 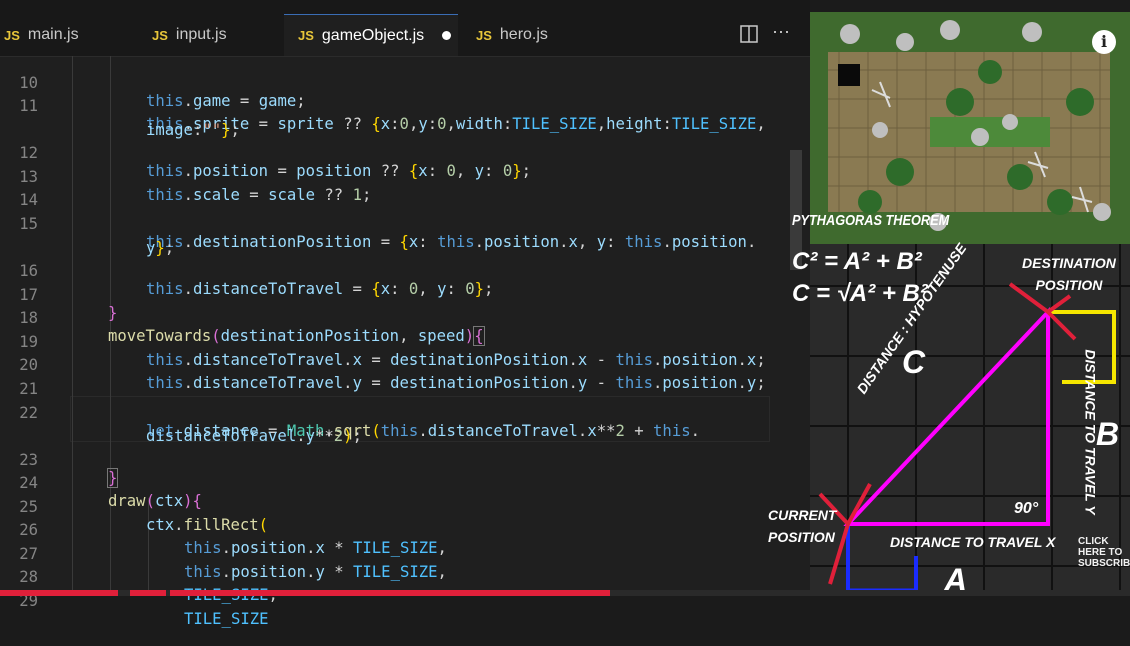 I want to click on code-line: distanceToTravel.y**2);, so click(x=254, y=436).